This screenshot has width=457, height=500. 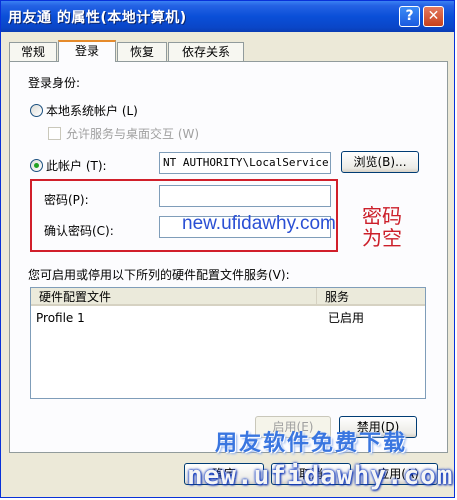 What do you see at coordinates (159, 275) in the screenshot?
I see `hardware-description: 您可启用或停用以下所列的硬件配置文件服务(V):` at bounding box center [159, 275].